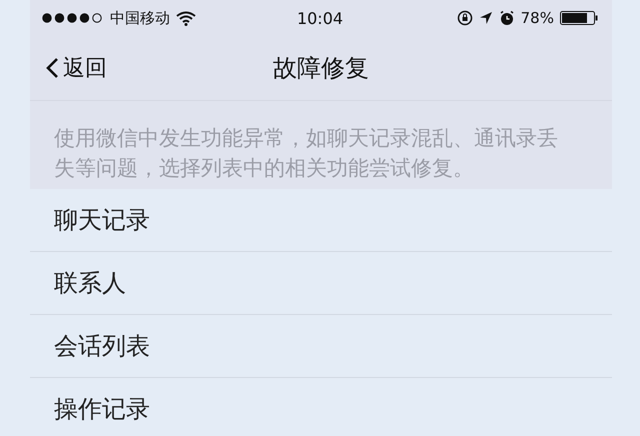 The height and width of the screenshot is (436, 640). Describe the element at coordinates (485, 18) in the screenshot. I see `location-arrow-icon` at that location.